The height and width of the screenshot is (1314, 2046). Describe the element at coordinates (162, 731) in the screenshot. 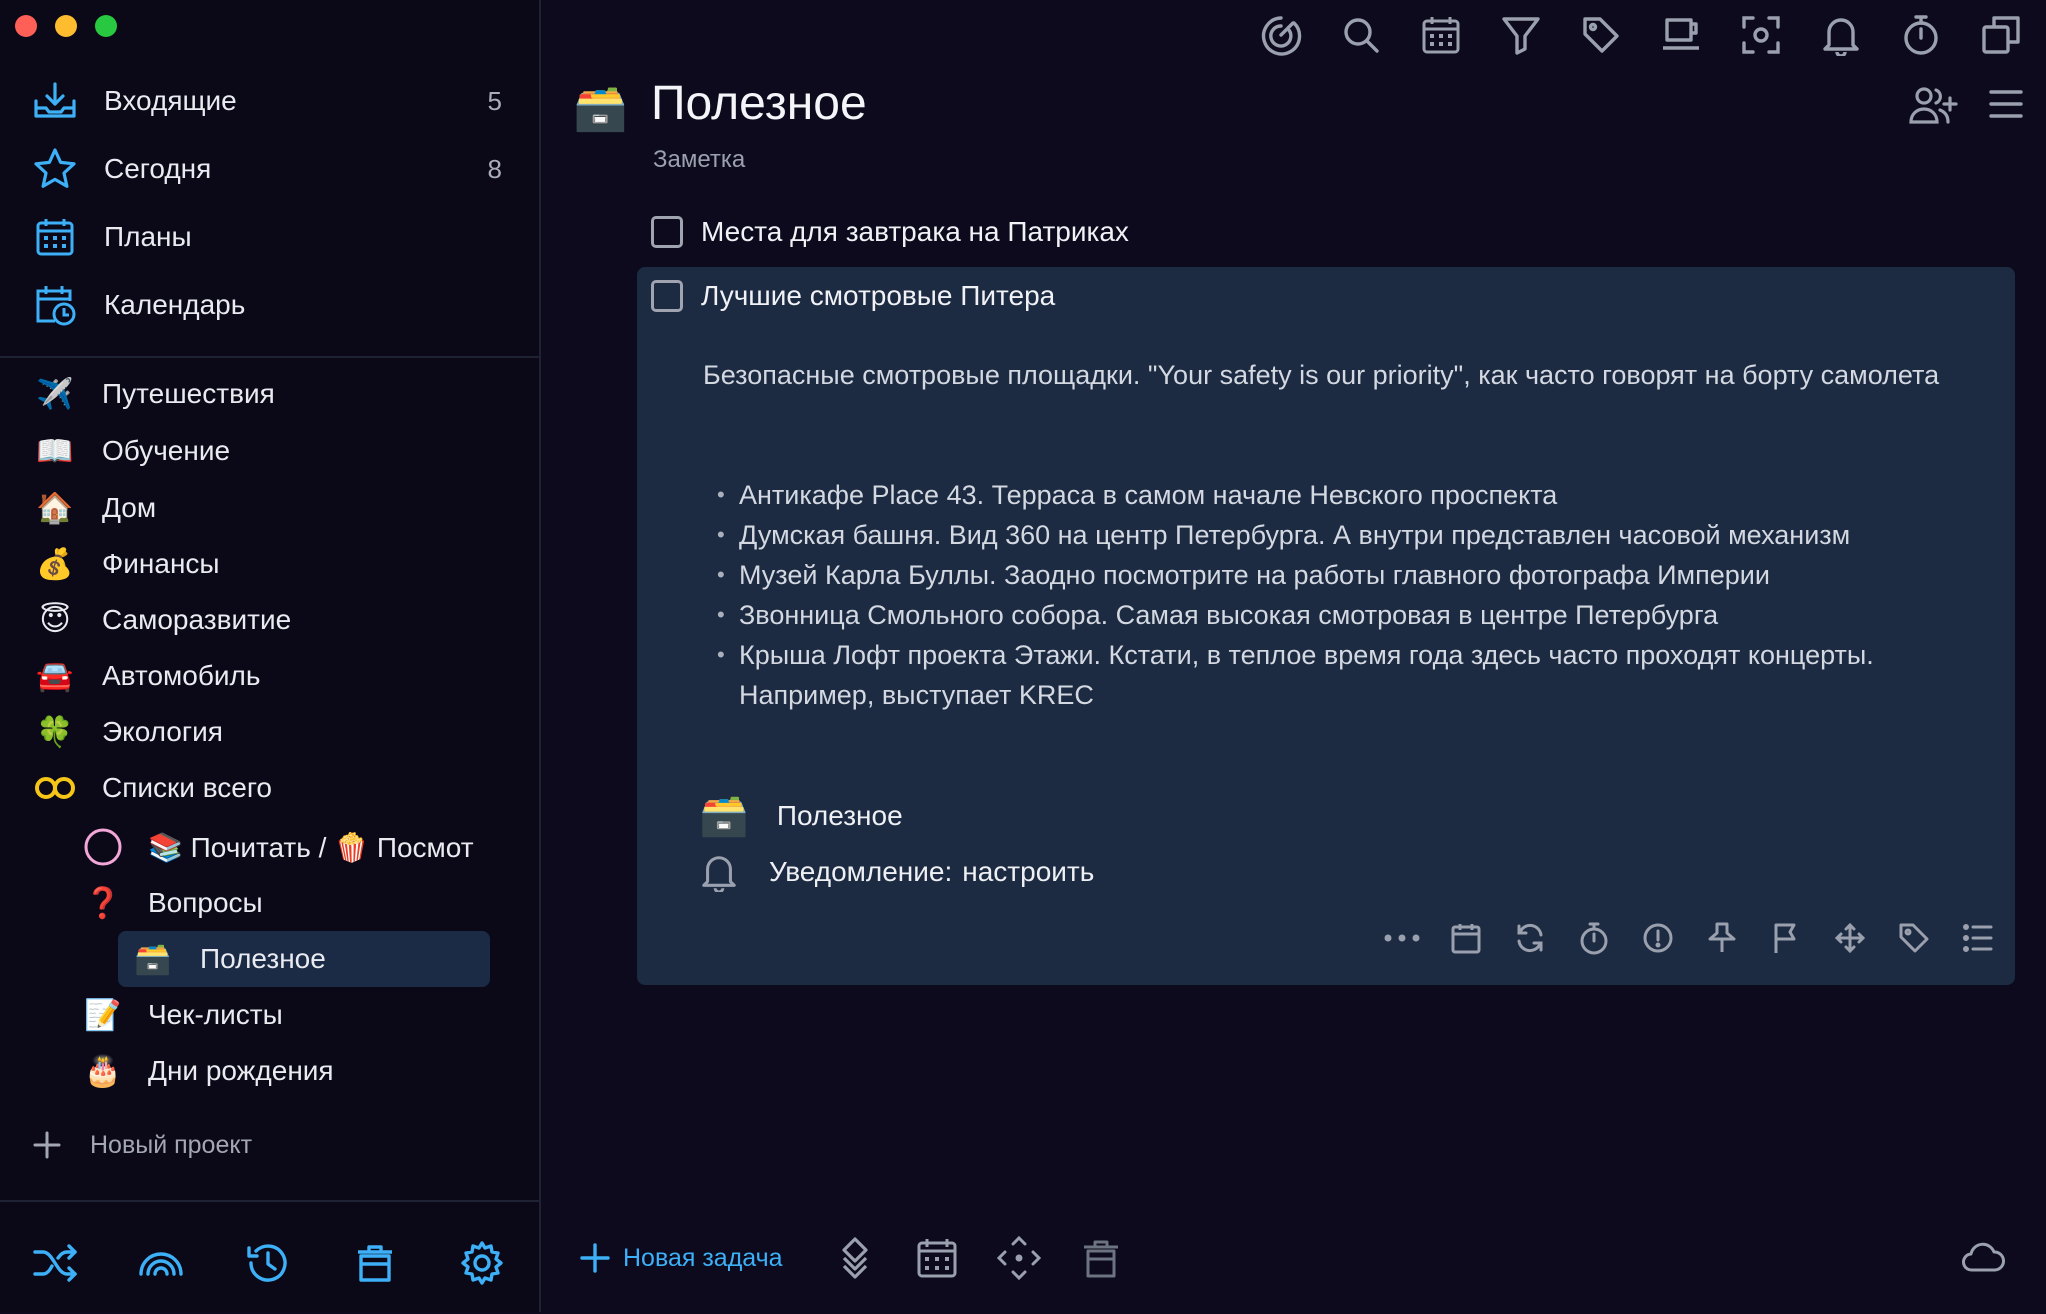

I see `sidebar-item-label: Экология` at that location.